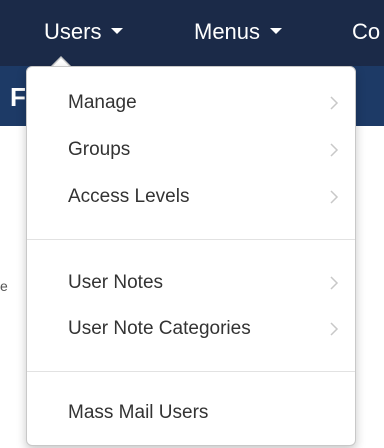 This screenshot has width=384, height=448. What do you see at coordinates (191, 150) in the screenshot?
I see `menu-item-groups: Groups` at bounding box center [191, 150].